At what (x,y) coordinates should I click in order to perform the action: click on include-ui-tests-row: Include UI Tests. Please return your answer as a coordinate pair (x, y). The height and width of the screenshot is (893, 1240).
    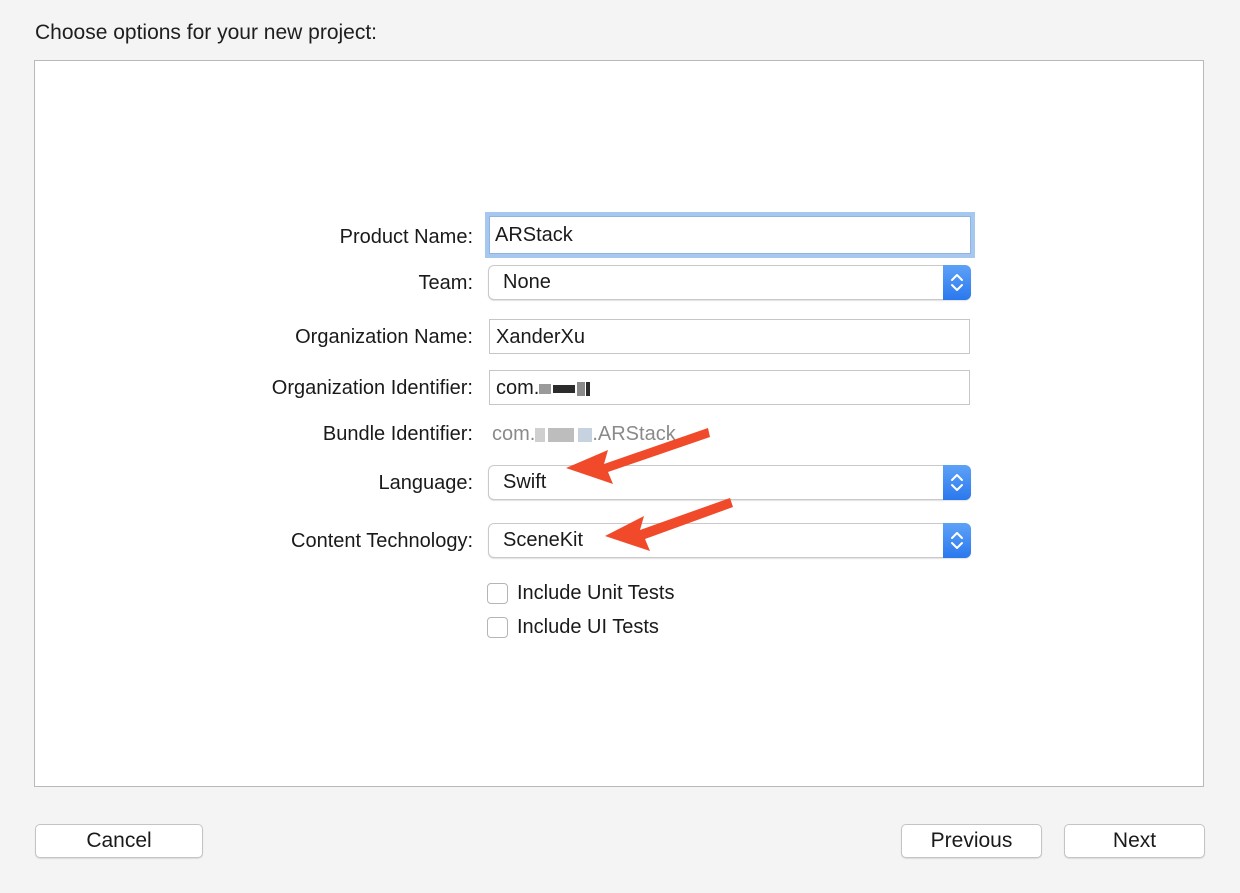
    Looking at the image, I should click on (573, 627).